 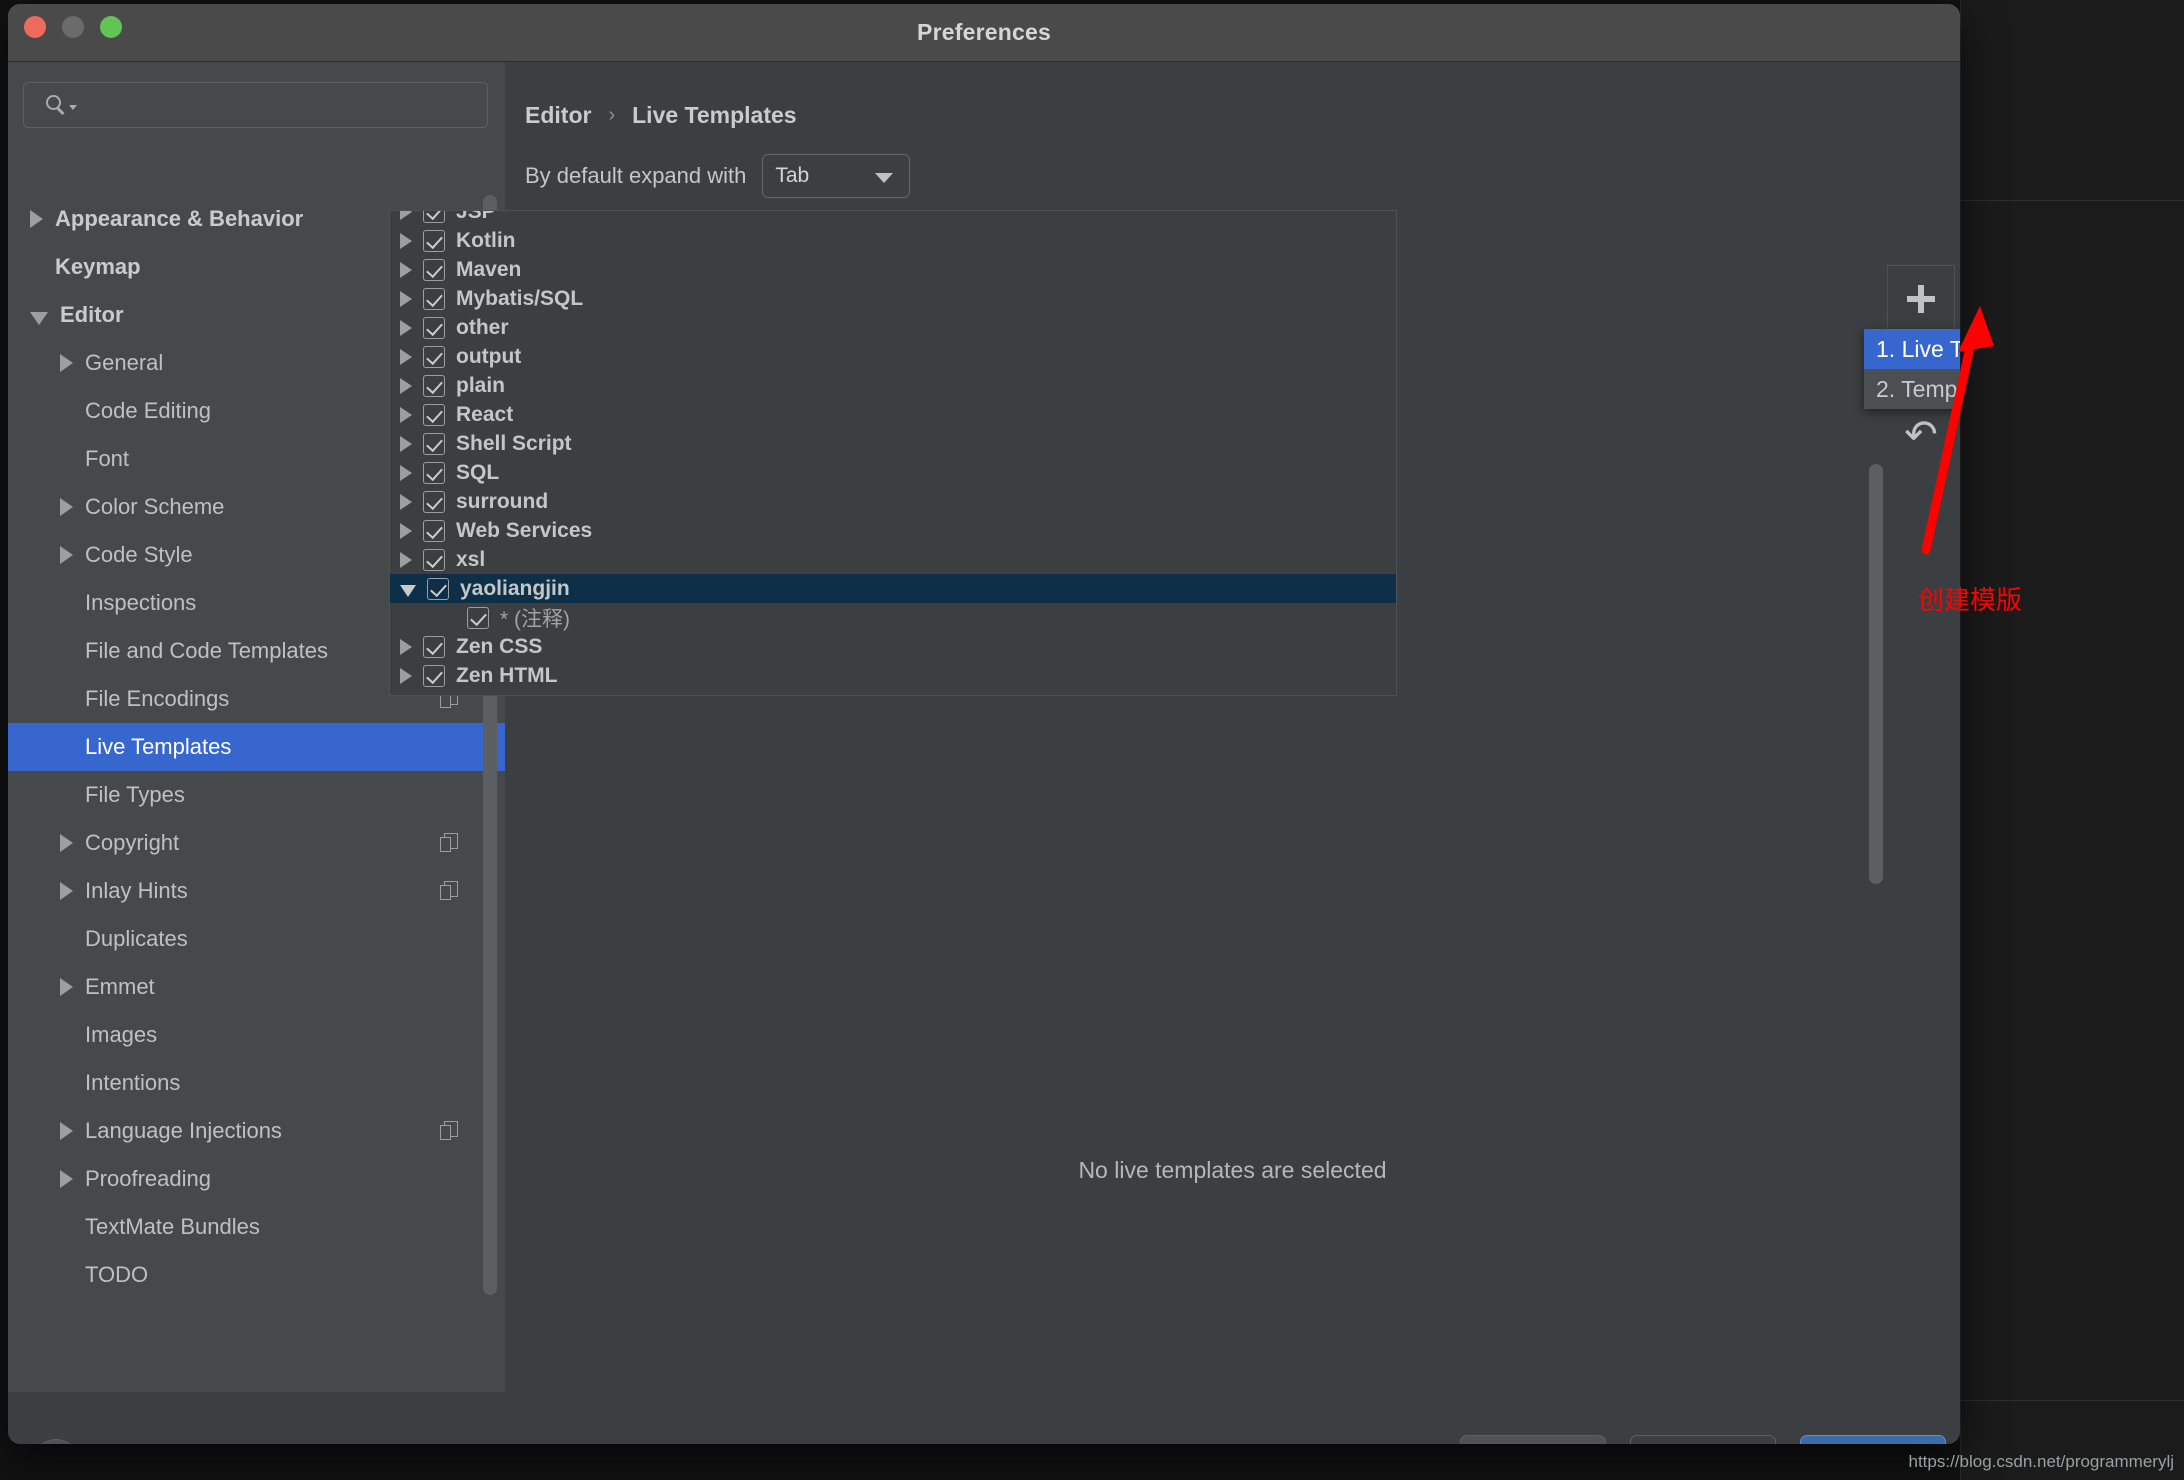 What do you see at coordinates (893, 646) in the screenshot?
I see `template-group-row: Zen CSS` at bounding box center [893, 646].